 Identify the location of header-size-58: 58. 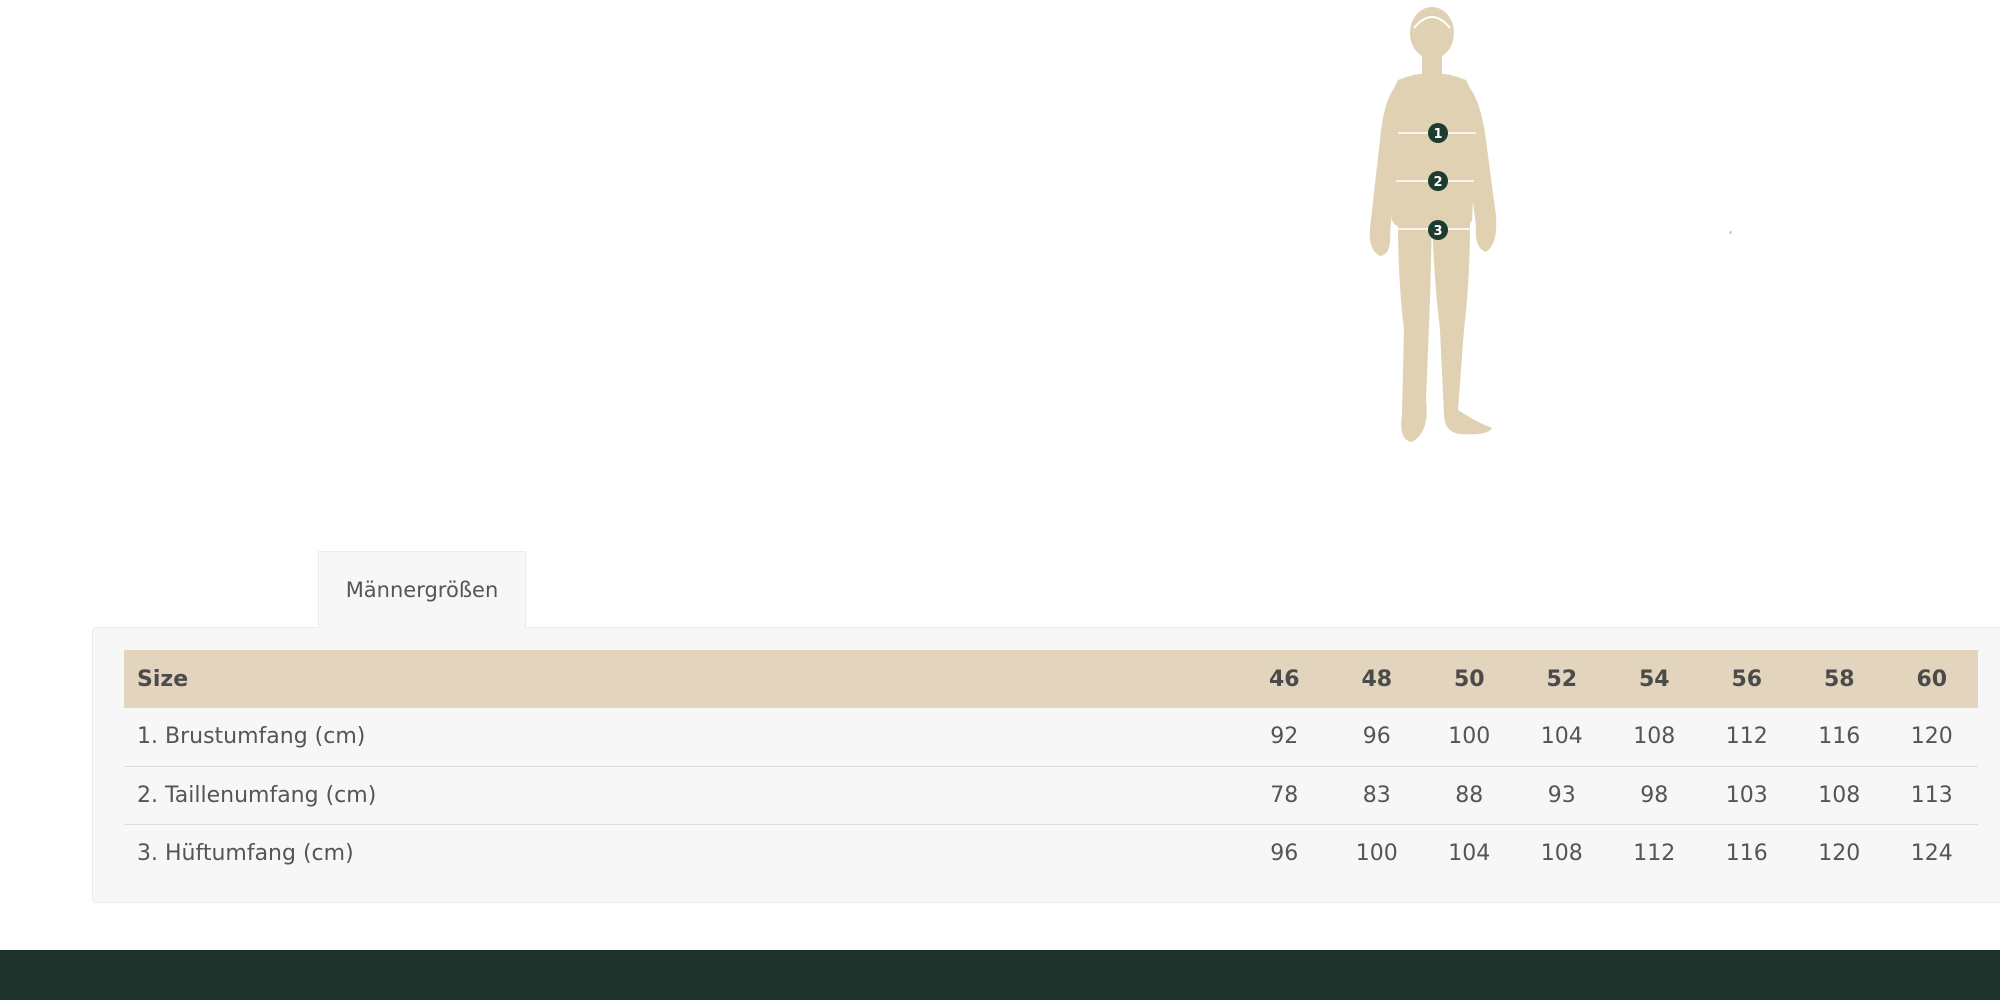
(1839, 679).